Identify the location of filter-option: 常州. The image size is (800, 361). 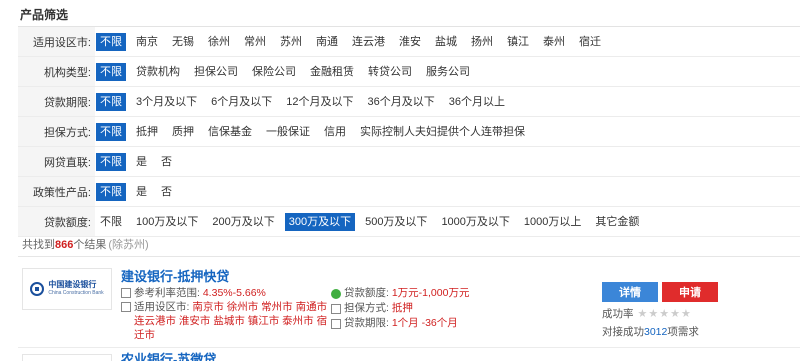
(255, 42).